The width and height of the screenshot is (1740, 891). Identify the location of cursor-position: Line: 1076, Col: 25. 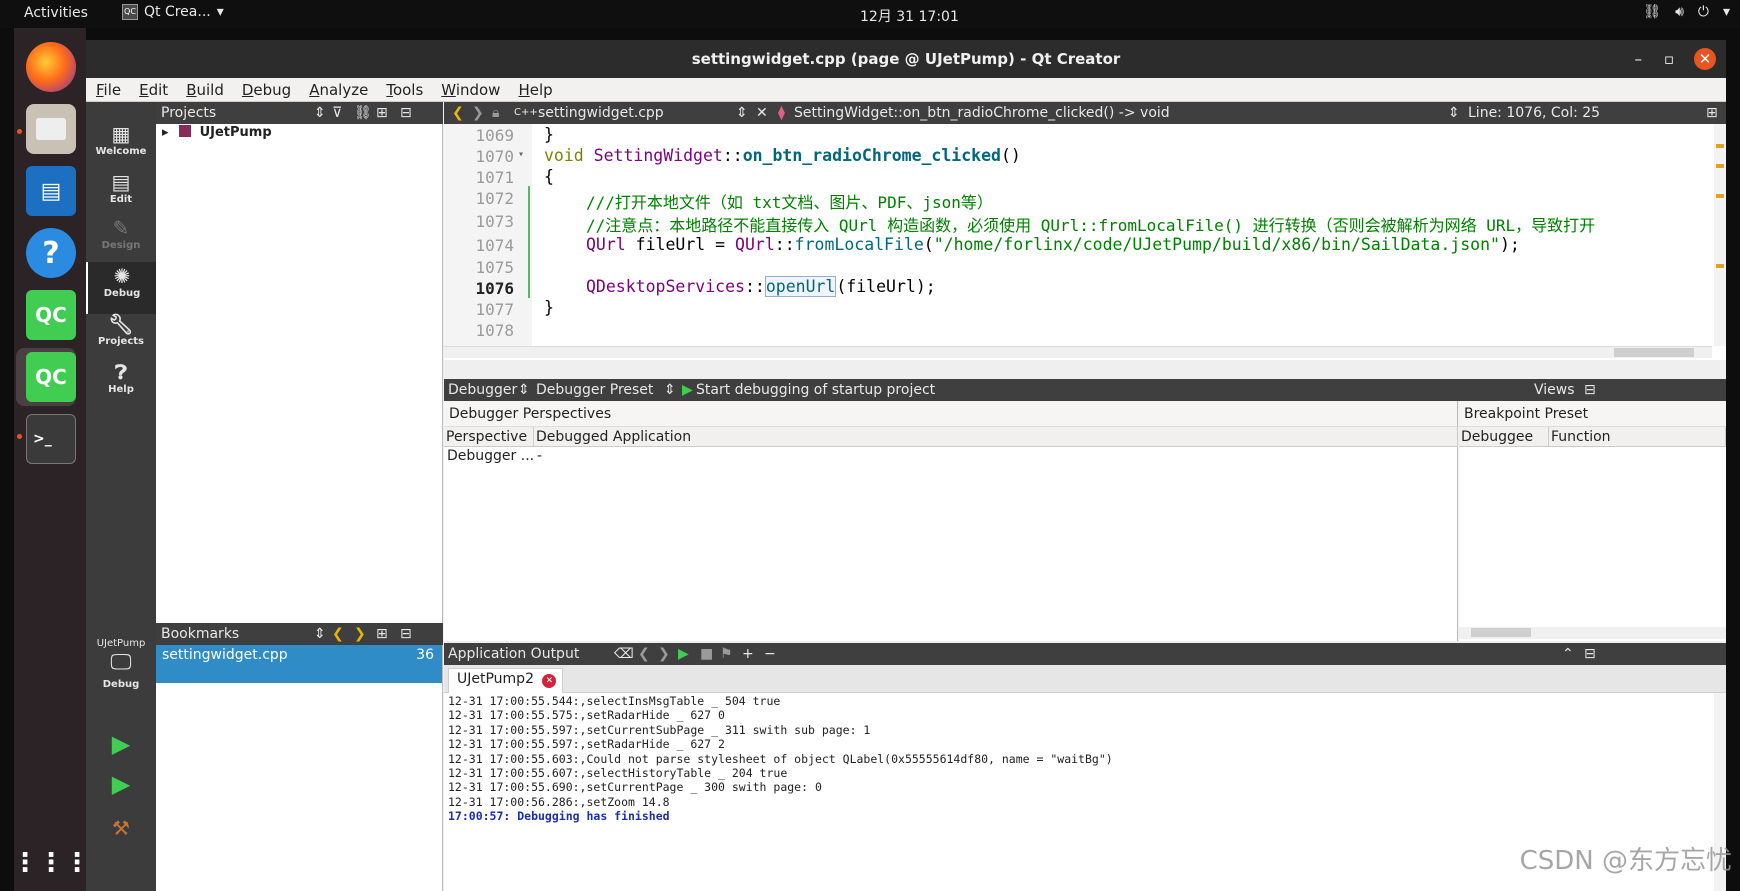
(1534, 113).